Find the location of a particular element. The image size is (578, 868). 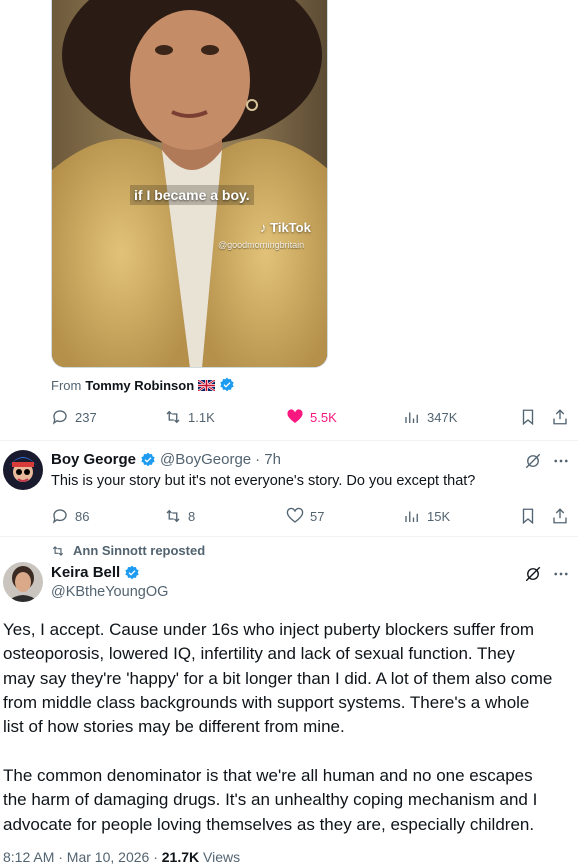

like-count: 5.5K is located at coordinates (323, 417).